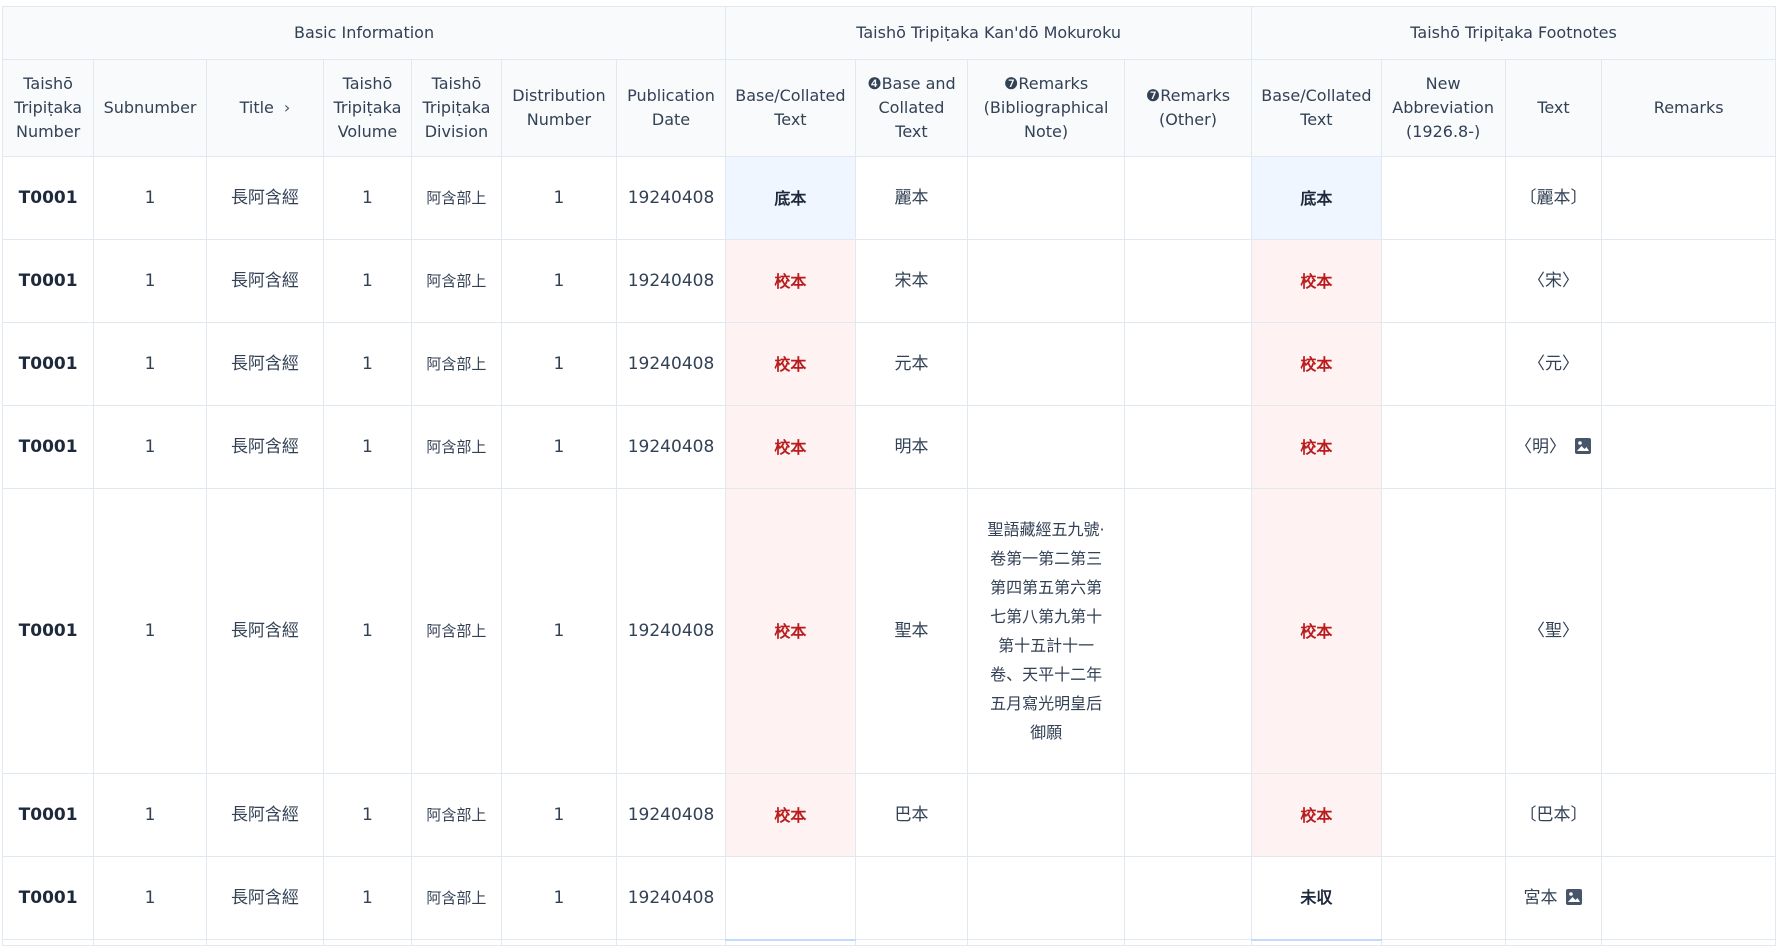 This screenshot has width=1777, height=946. What do you see at coordinates (1443, 281) in the screenshot?
I see `cell-footnote-abbr` at bounding box center [1443, 281].